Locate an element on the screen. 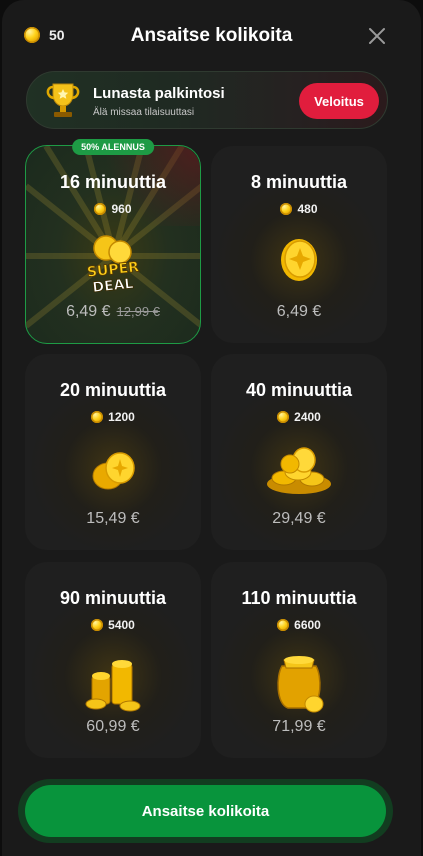 This screenshot has height=856, width=423. pack-coins: 1200 is located at coordinates (113, 417).